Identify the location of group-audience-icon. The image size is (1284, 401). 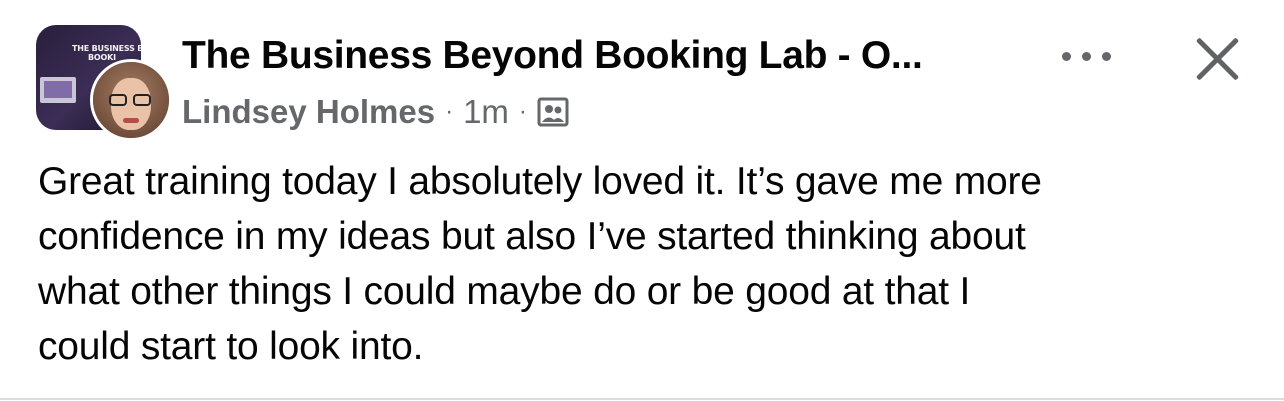
(553, 112).